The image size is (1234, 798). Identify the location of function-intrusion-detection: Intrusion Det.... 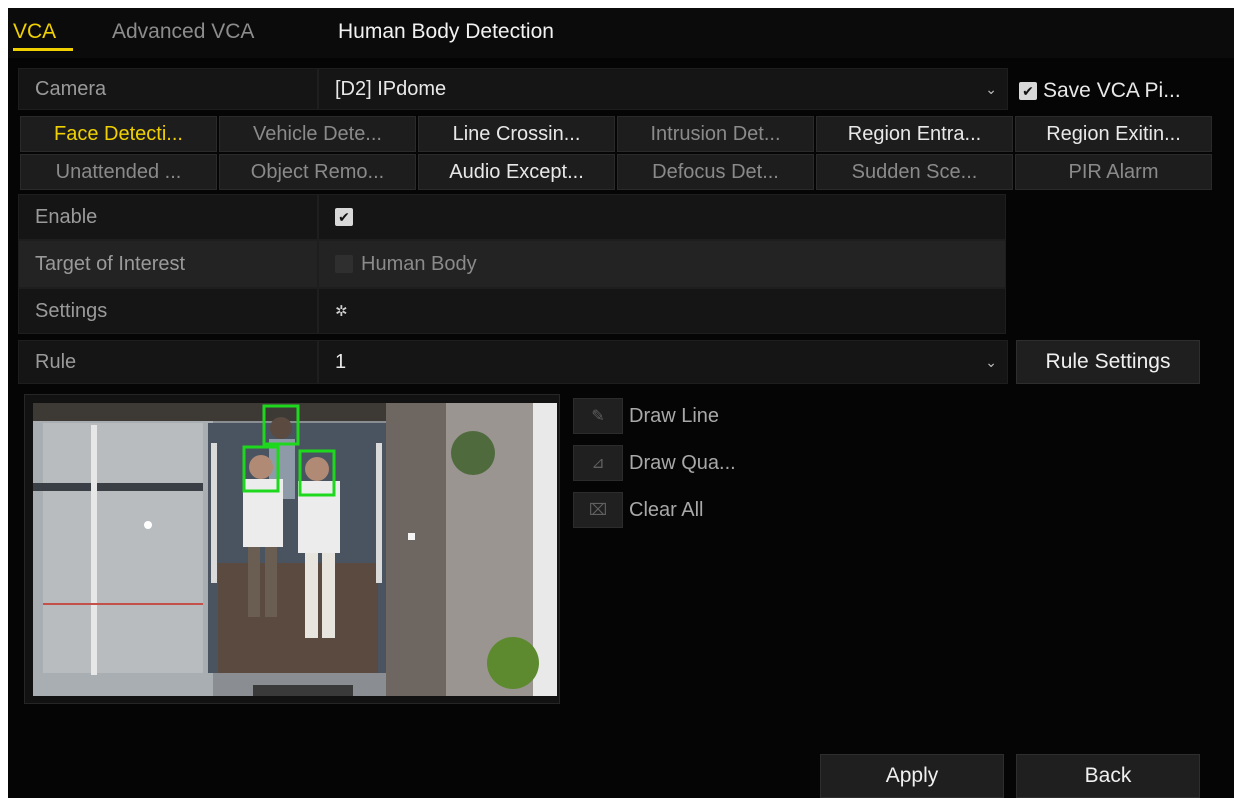
(715, 134).